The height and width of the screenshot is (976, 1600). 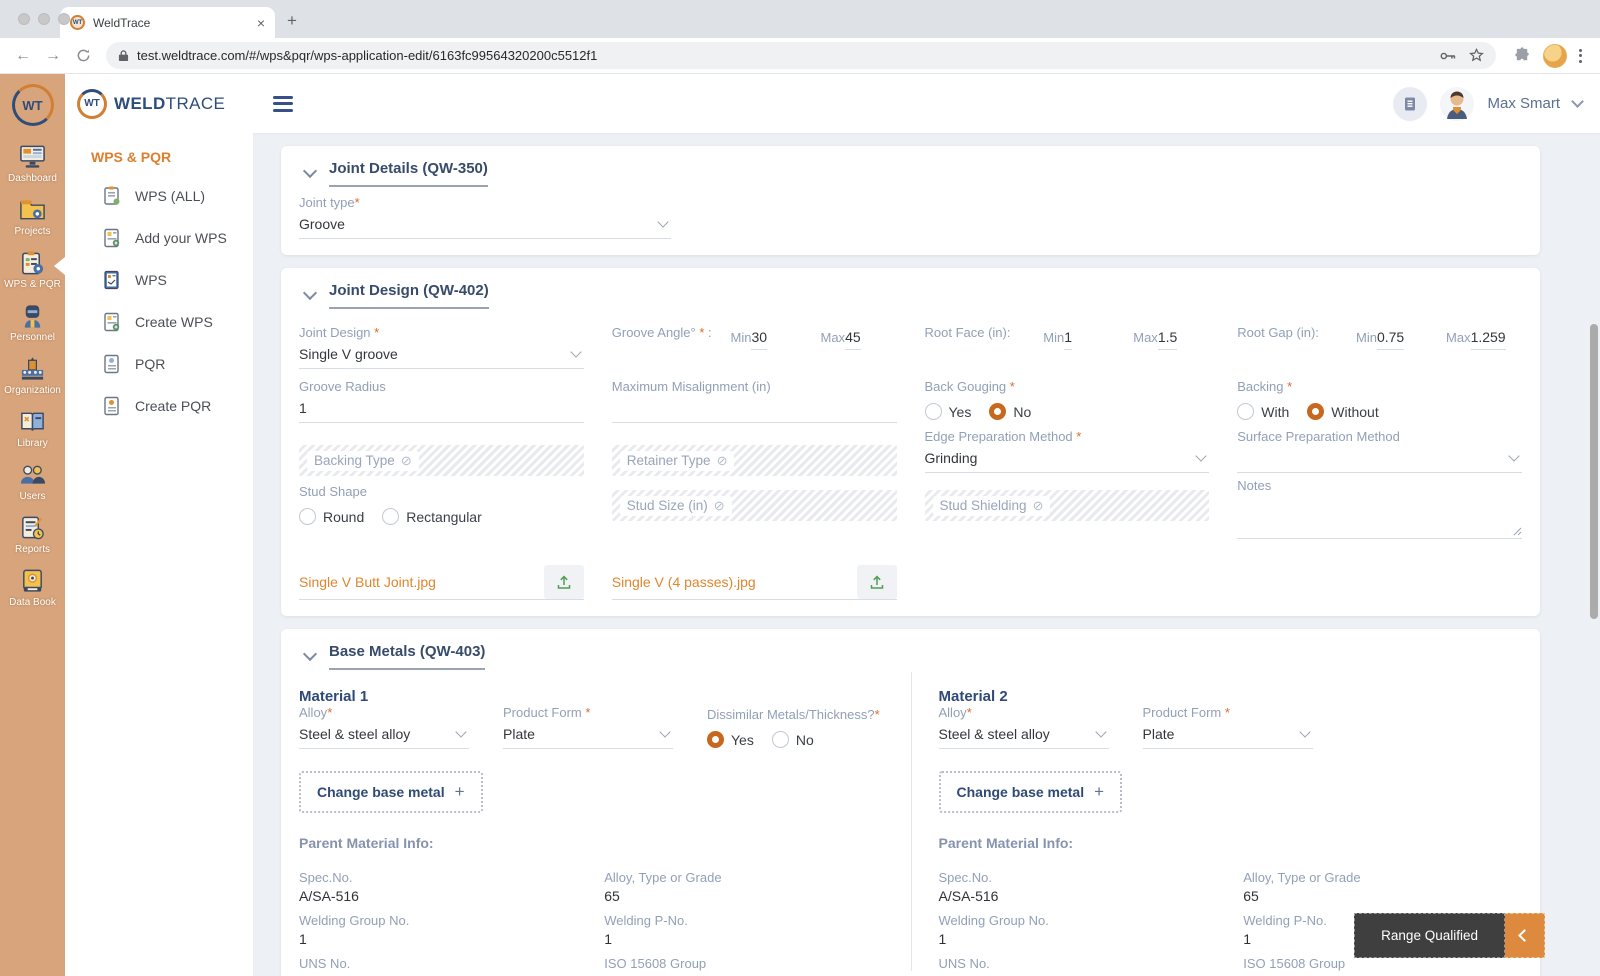 I want to click on iso-group-label: ISO 15608 Group, so click(x=655, y=963).